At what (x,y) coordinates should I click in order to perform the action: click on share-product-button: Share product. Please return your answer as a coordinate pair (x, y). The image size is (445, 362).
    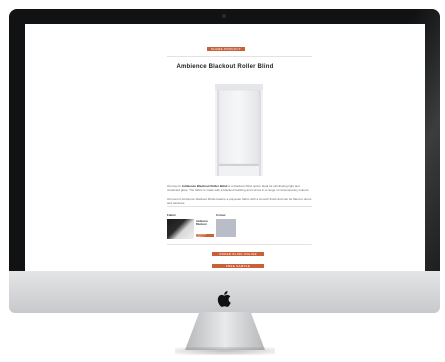
    Looking at the image, I should click on (226, 49).